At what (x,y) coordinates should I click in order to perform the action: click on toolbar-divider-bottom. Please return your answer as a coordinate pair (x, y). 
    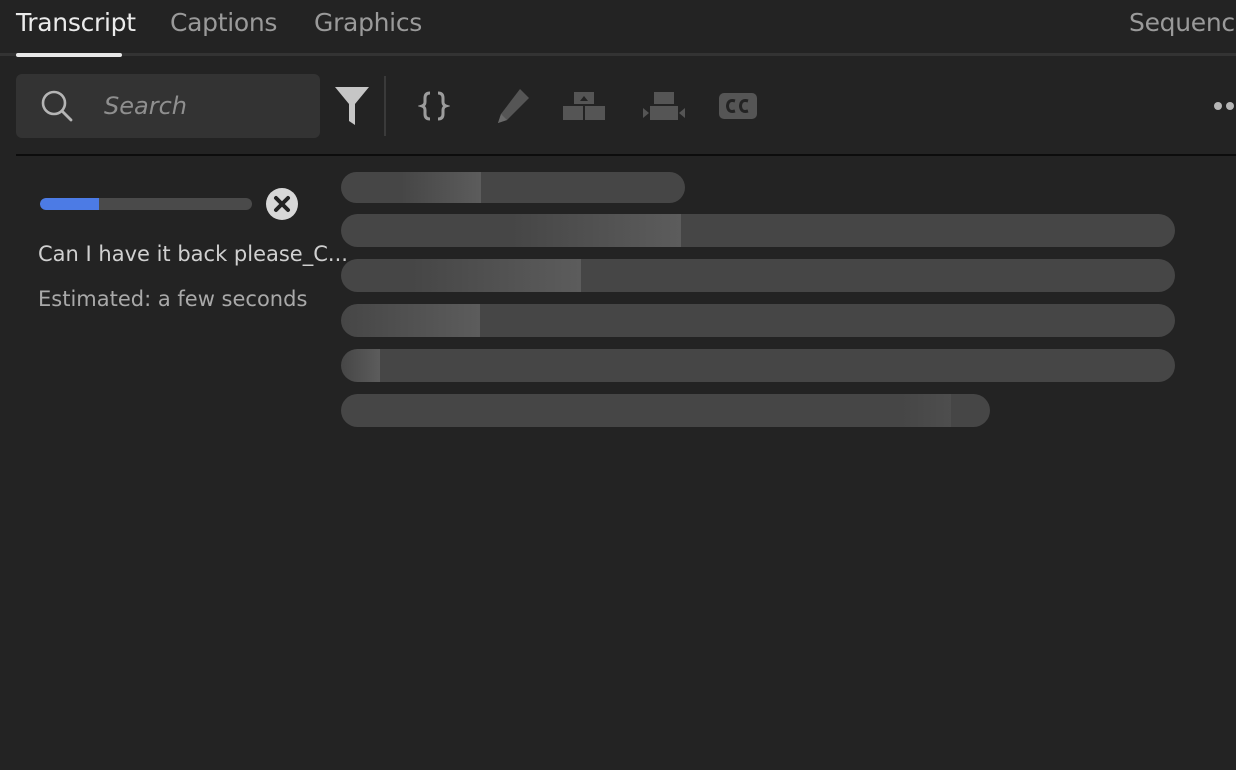
    Looking at the image, I should click on (626, 155).